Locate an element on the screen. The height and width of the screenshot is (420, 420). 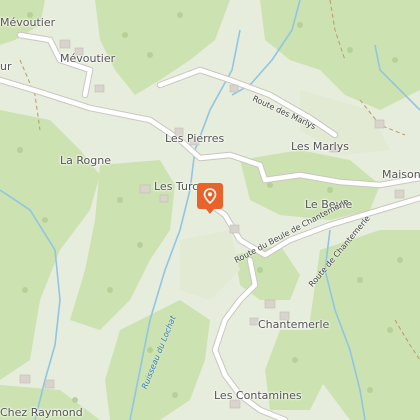
location-marker is located at coordinates (210, 198).